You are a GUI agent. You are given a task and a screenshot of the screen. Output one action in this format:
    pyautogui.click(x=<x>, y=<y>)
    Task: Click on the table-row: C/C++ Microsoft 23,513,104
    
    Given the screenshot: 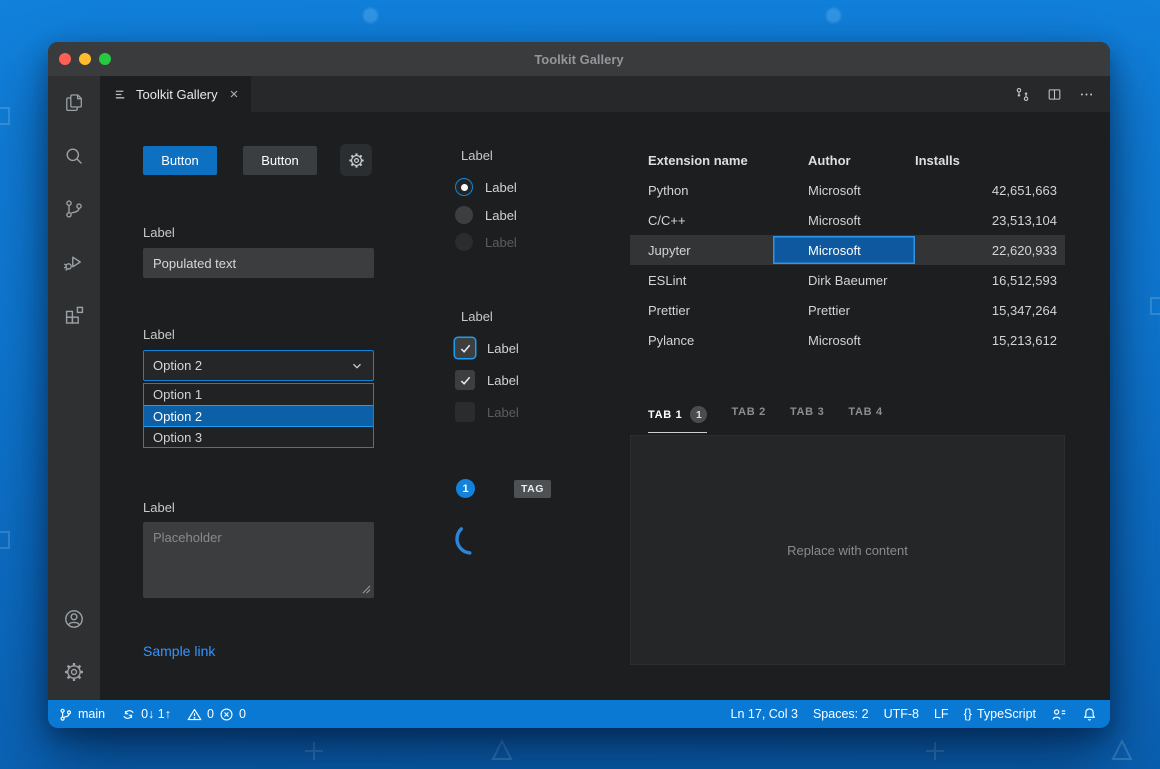 What is the action you would take?
    pyautogui.click(x=847, y=220)
    